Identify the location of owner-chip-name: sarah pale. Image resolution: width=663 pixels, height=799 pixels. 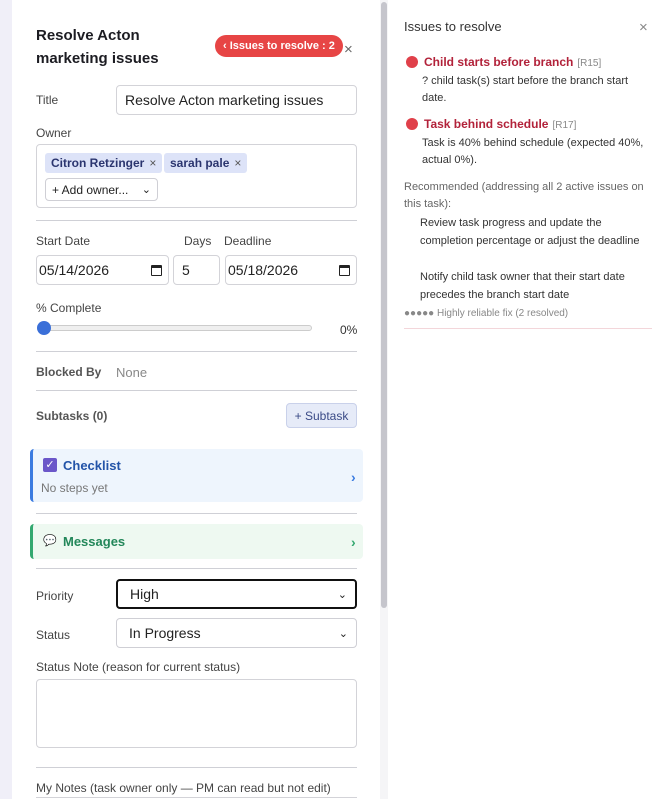
(200, 163).